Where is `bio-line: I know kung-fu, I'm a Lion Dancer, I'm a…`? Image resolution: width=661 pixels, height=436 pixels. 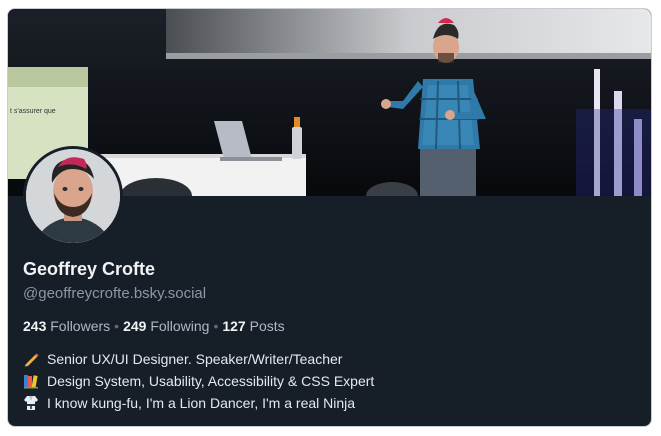
bio-line: I know kung-fu, I'm a Lion Dancer, I'm a… is located at coordinates (329, 403).